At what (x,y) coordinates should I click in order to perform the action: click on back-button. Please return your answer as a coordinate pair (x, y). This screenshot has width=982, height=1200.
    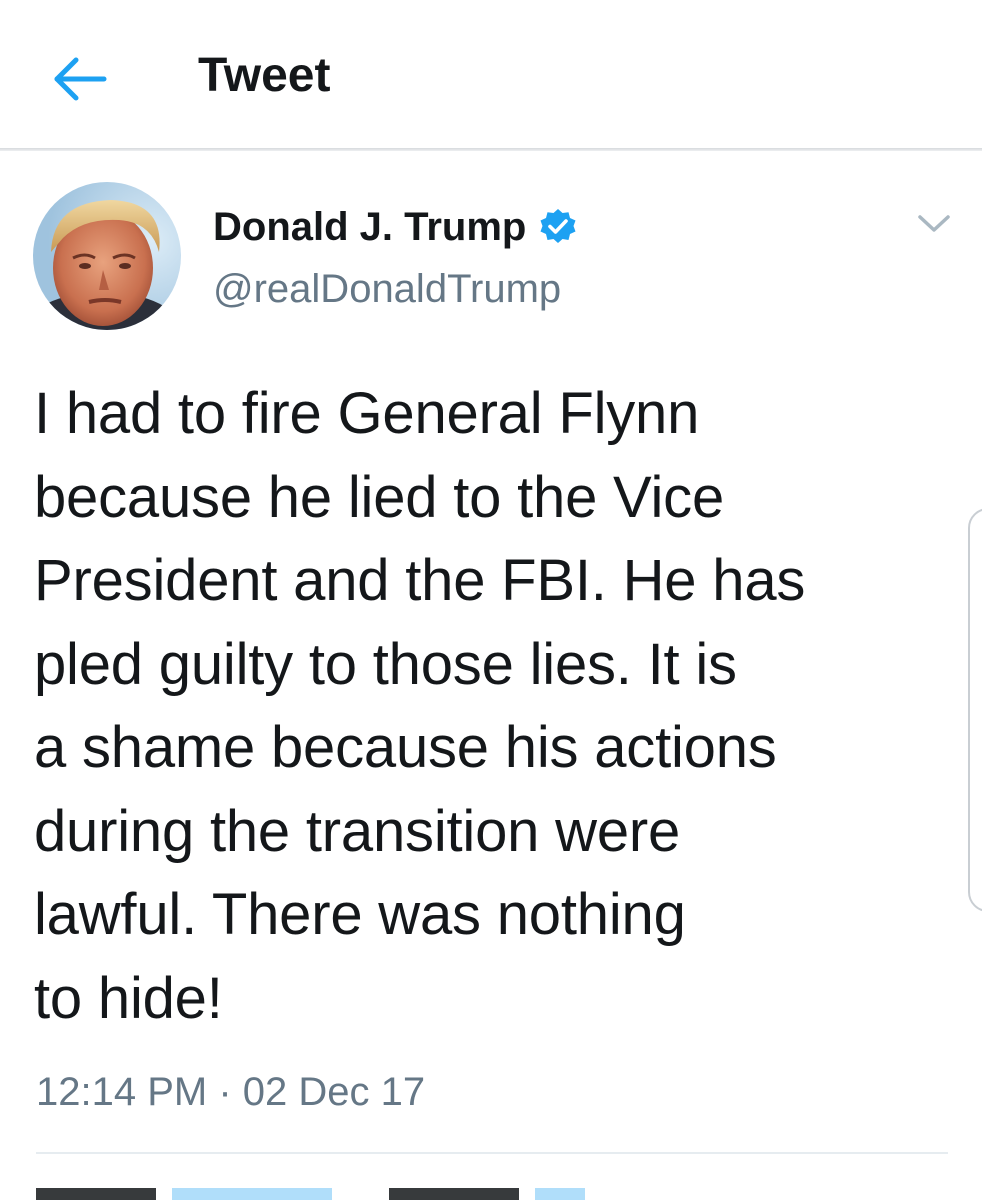
    Looking at the image, I should click on (80, 79).